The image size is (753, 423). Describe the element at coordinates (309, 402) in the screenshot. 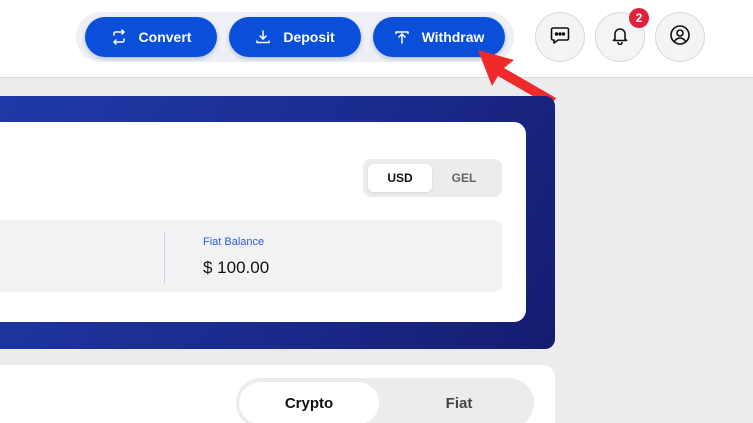

I see `tab-crypto: Crypto` at that location.